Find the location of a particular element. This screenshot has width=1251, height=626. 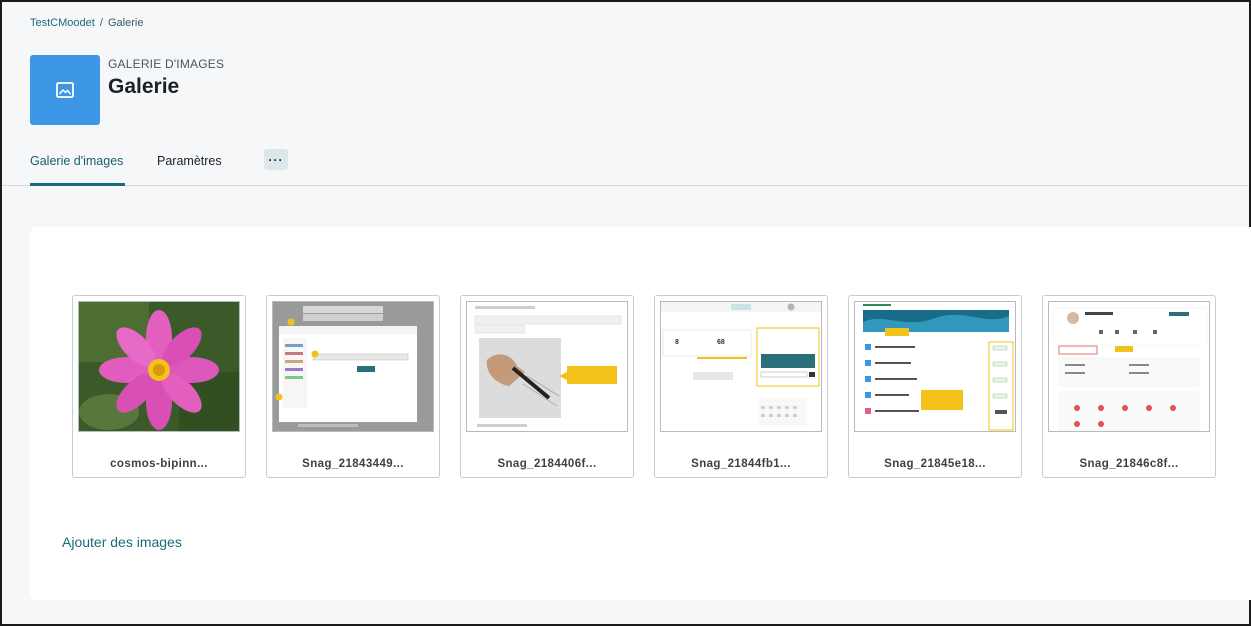

secondary-navigation: Galerie d'images Paramètres ··· is located at coordinates (625, 167).